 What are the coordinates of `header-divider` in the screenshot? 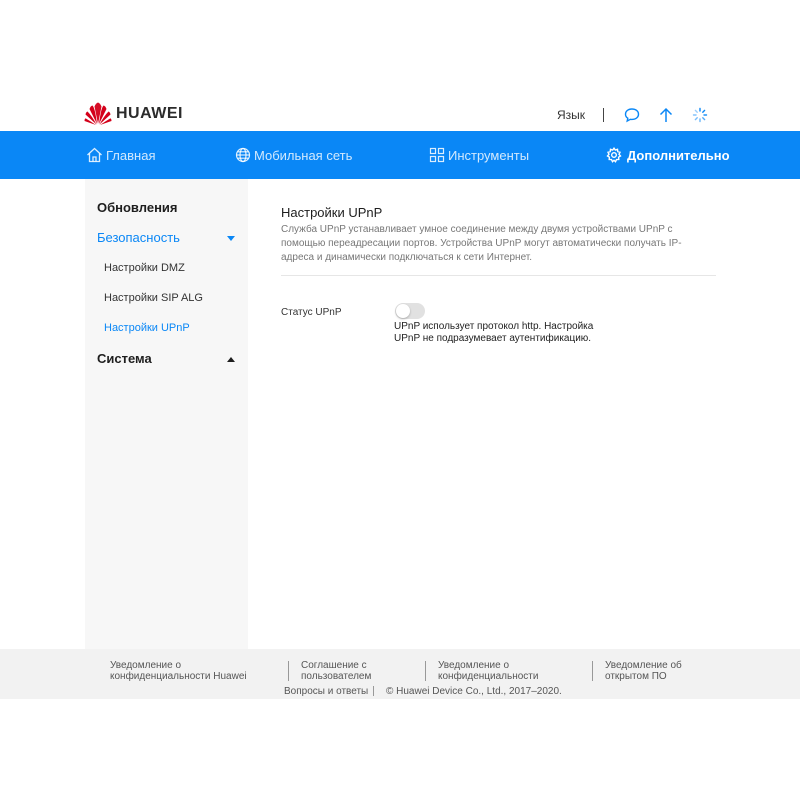 It's located at (603, 115).